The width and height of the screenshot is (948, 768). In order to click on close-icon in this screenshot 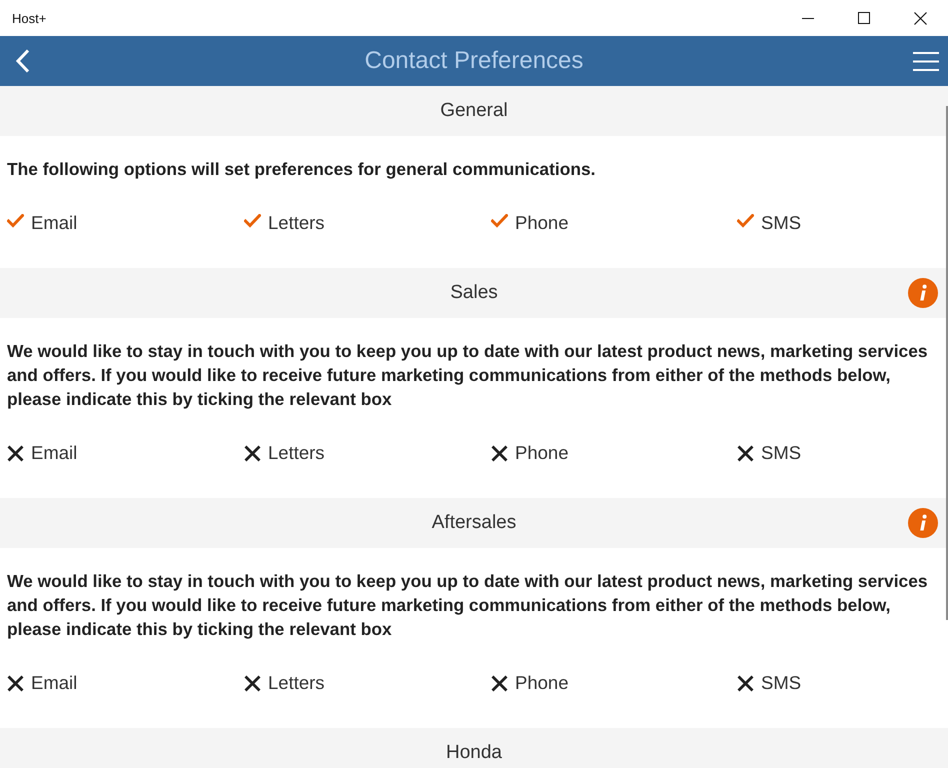, I will do `click(920, 18)`.